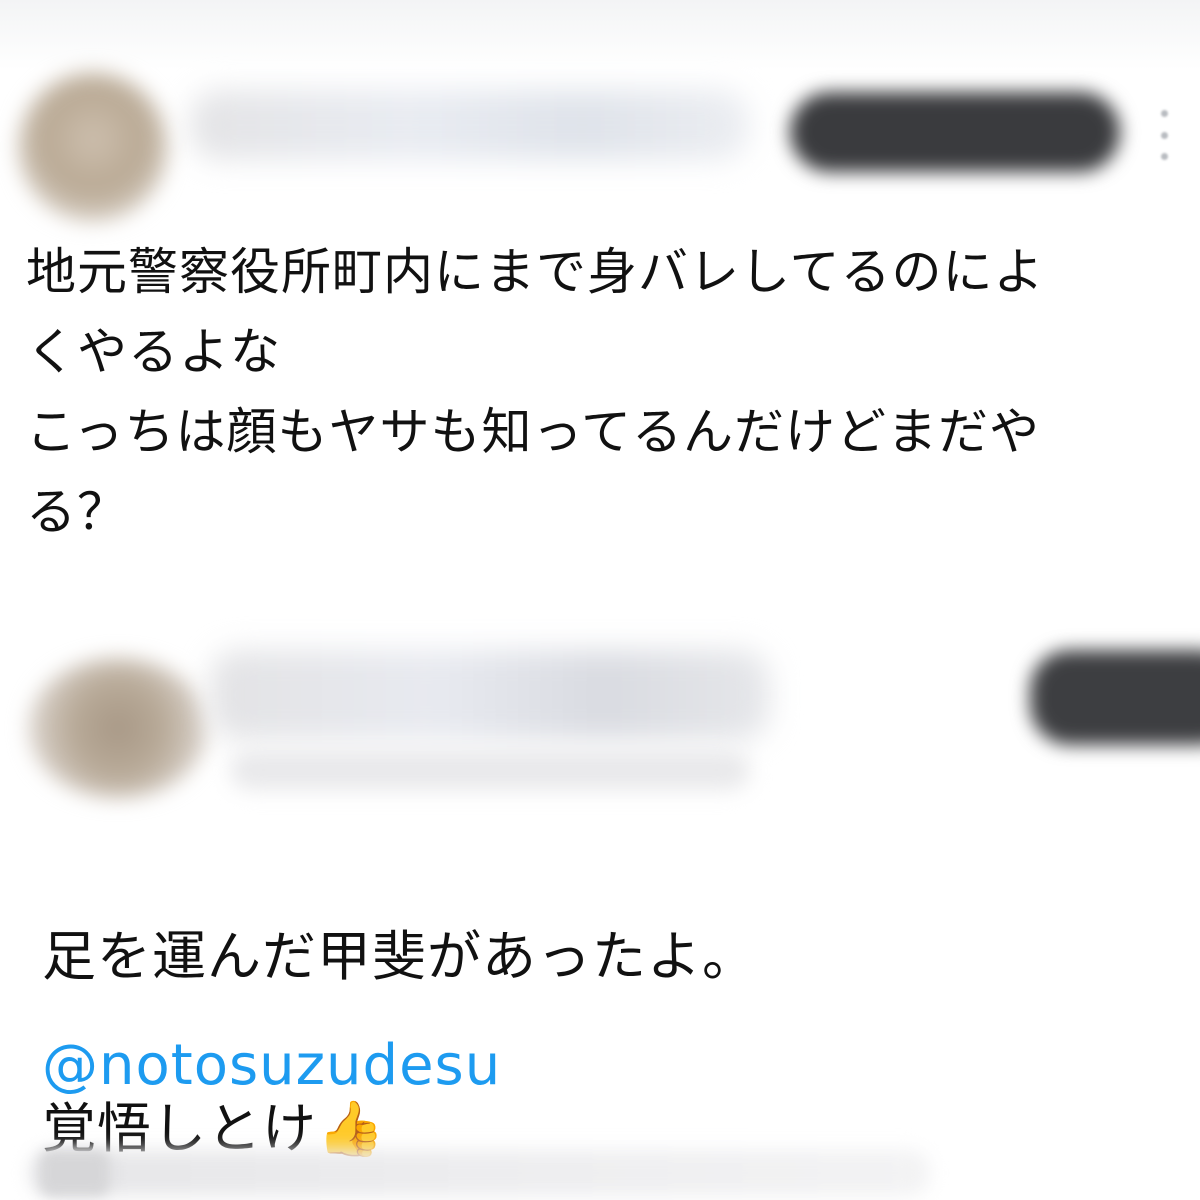  What do you see at coordinates (490, 770) in the screenshot?
I see `author-handle-blurred` at bounding box center [490, 770].